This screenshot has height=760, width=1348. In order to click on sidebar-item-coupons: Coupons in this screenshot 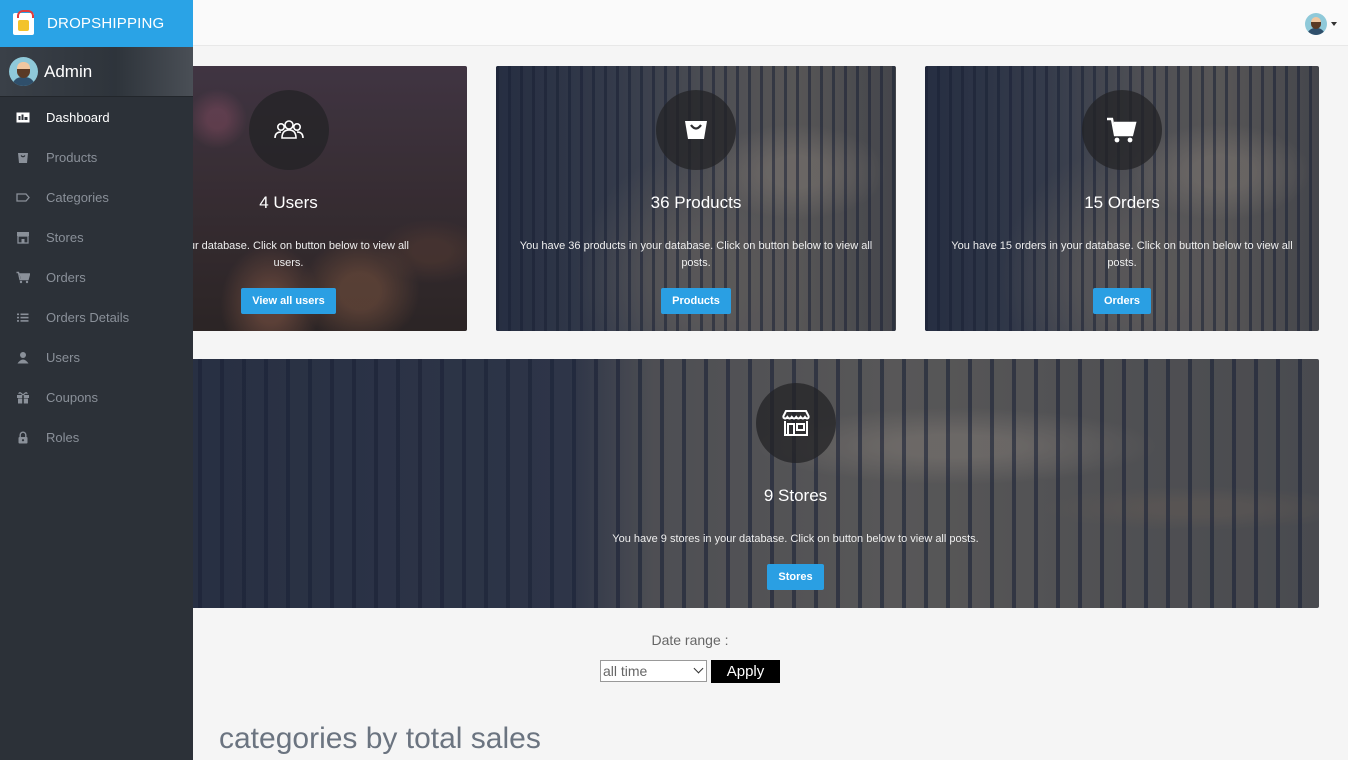, I will do `click(96, 397)`.